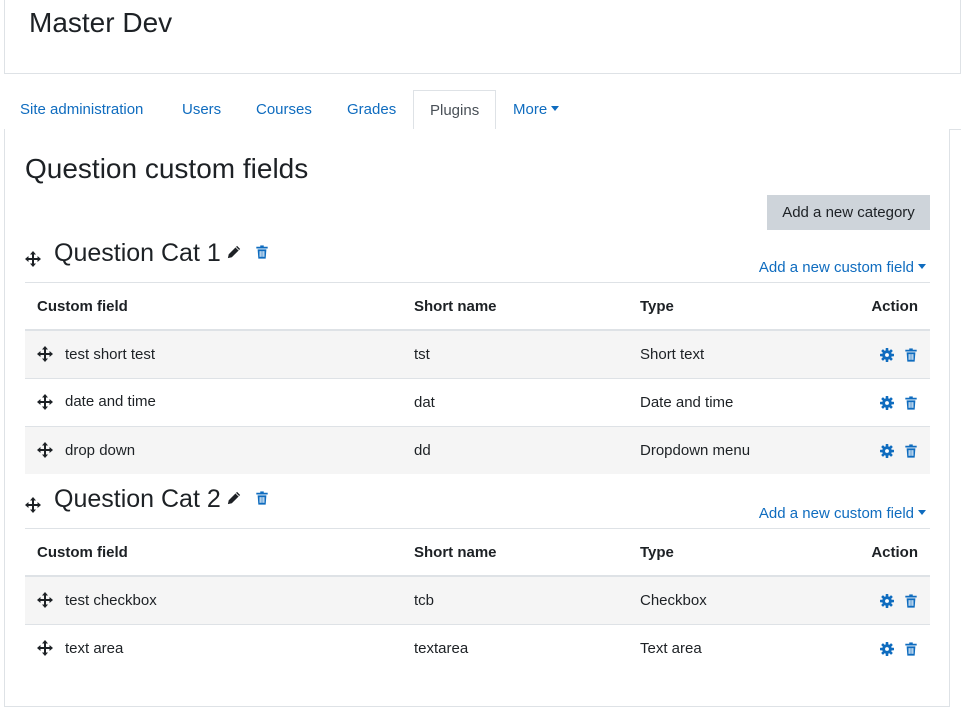 This screenshot has width=961, height=712. I want to click on table-row: drop down dd Dropdown menu, so click(477, 449).